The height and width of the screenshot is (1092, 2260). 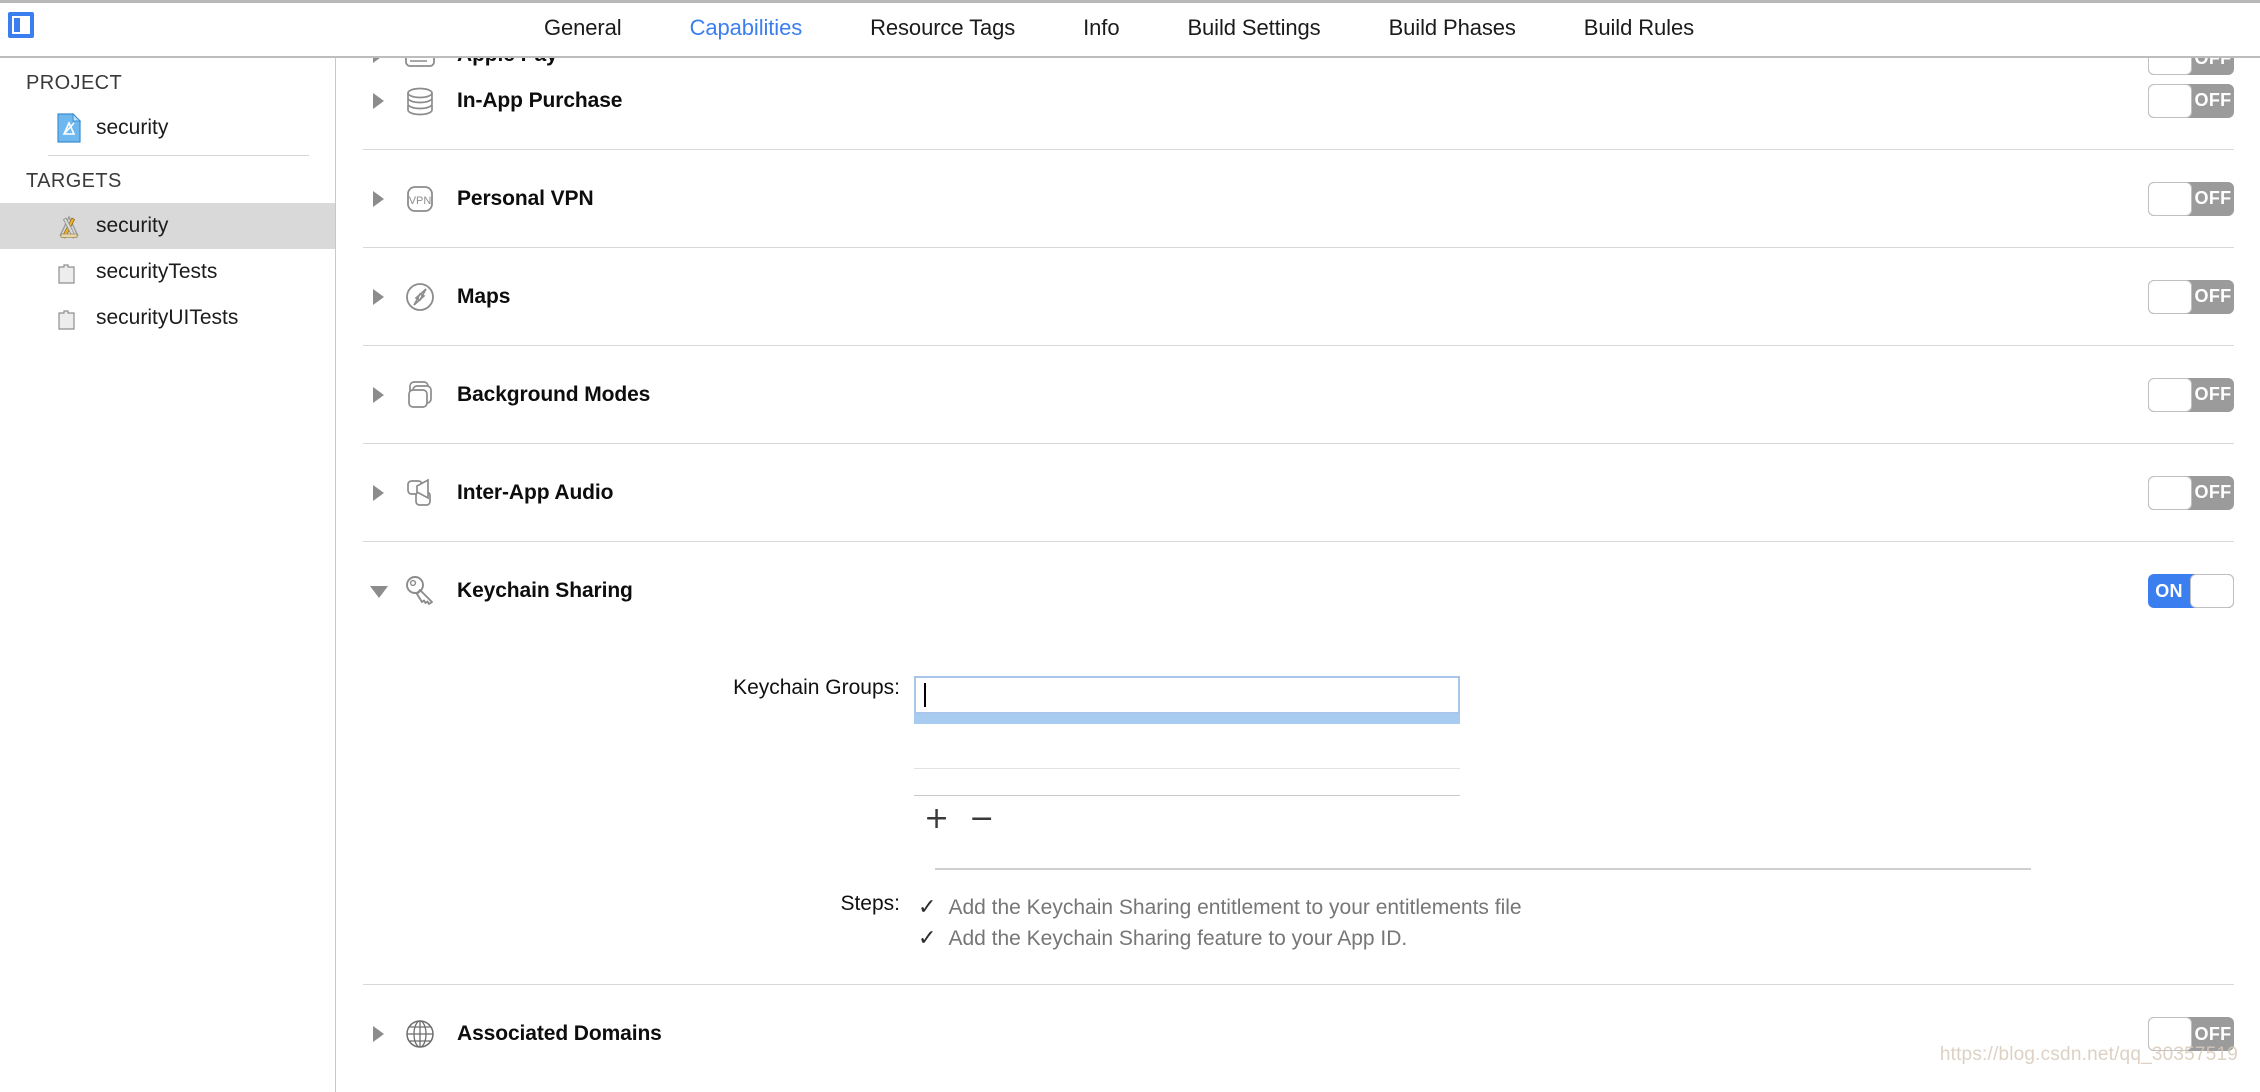 I want to click on capability-toggle-personal-vpn: OFF, so click(x=2191, y=198).